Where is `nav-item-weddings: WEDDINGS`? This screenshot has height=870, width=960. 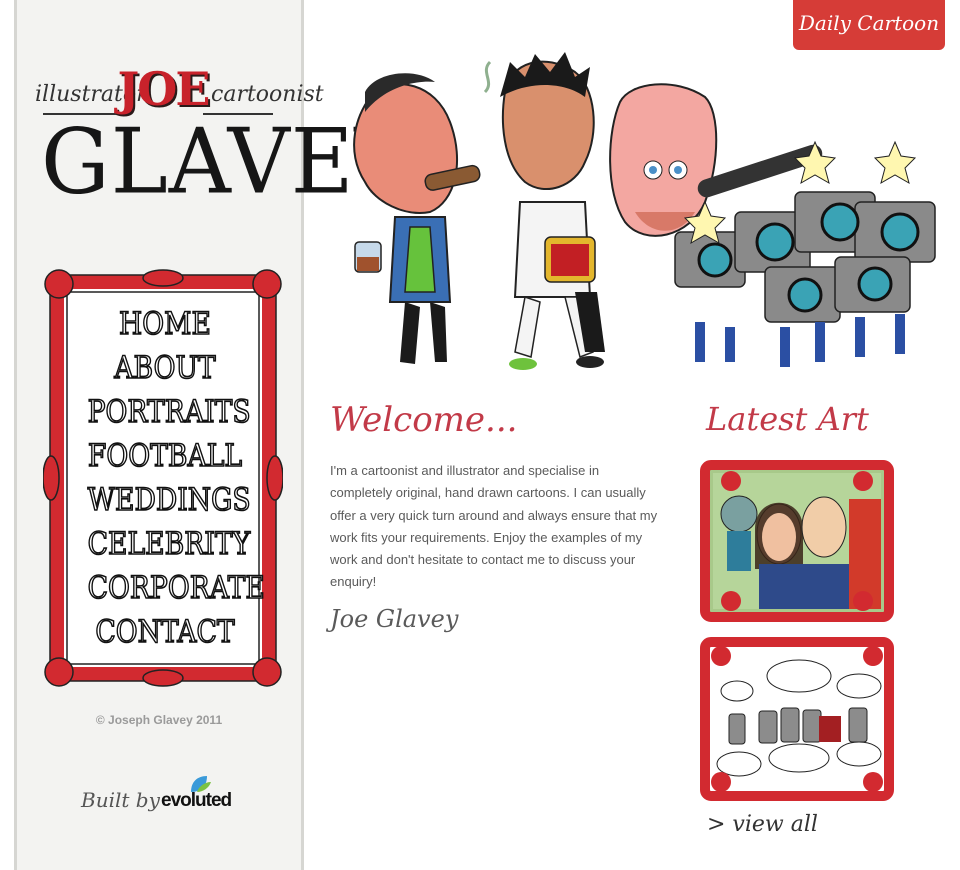 nav-item-weddings: WEDDINGS is located at coordinates (169, 500).